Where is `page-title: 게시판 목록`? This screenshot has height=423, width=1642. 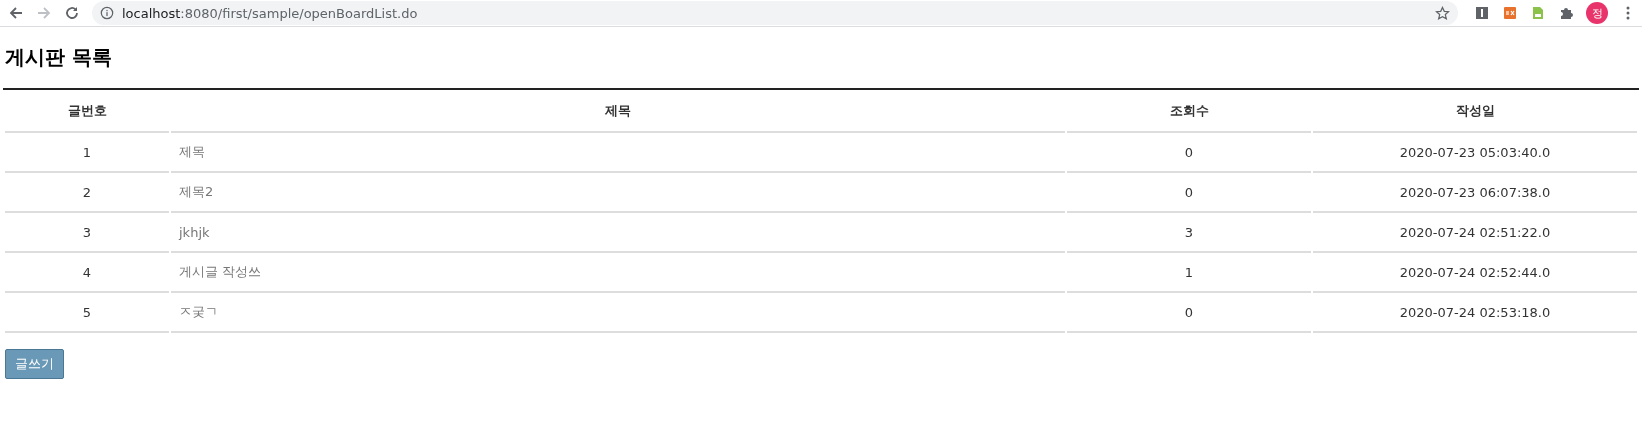
page-title: 게시판 목록 is located at coordinates (59, 57).